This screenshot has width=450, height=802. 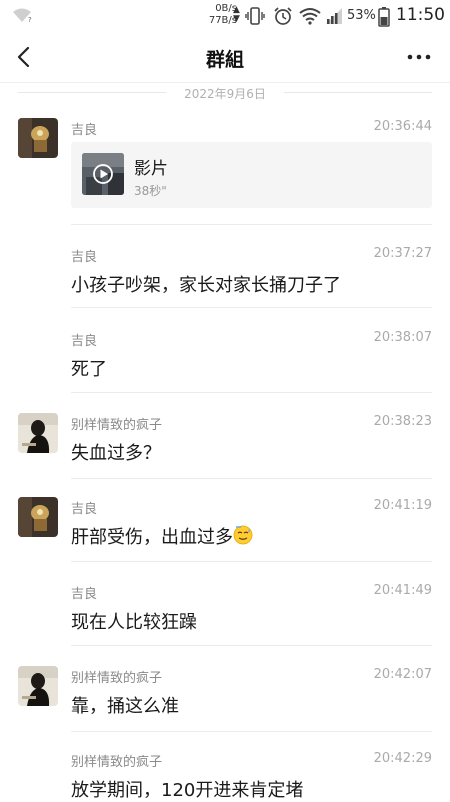 I want to click on message-text-content: 肝部受伤，出血过多, so click(x=152, y=537).